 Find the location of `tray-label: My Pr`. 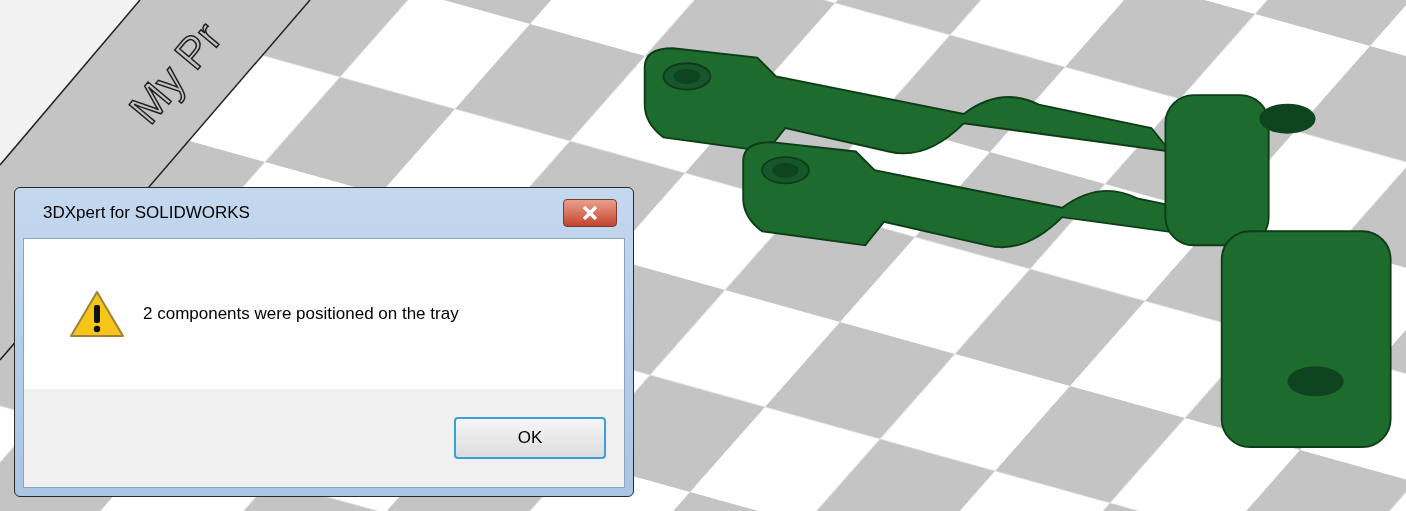

tray-label: My Pr is located at coordinates (175, 73).